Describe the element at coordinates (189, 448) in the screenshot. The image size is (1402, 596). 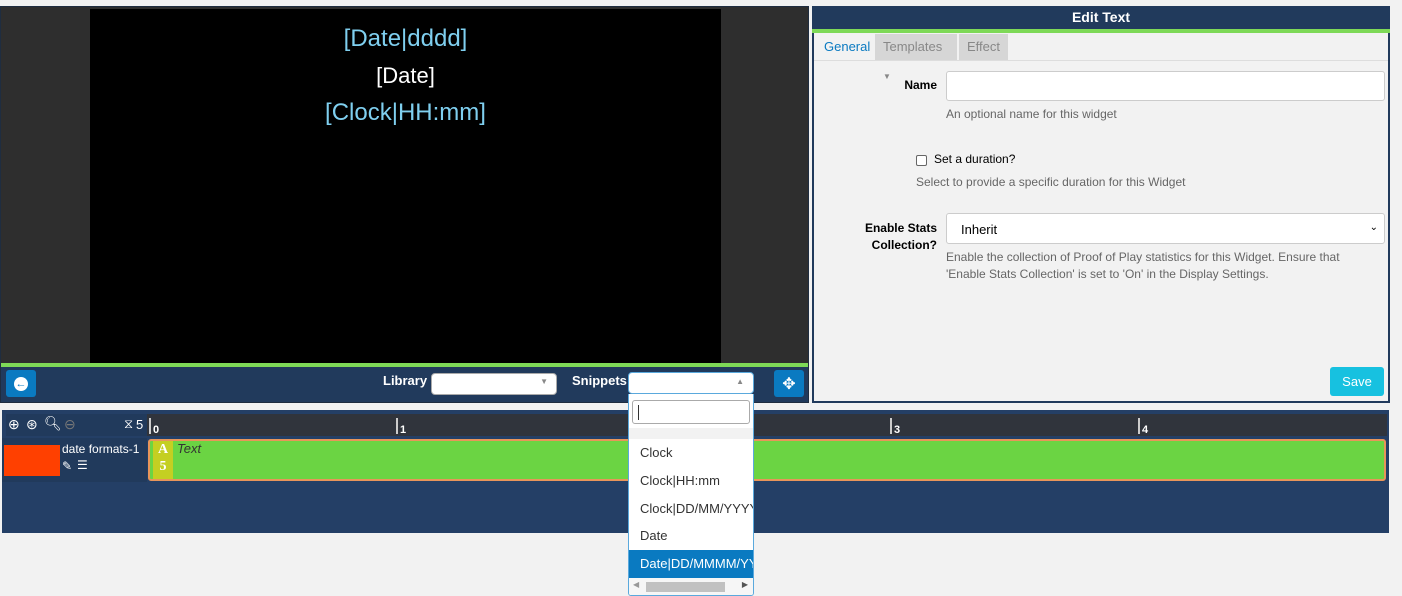
I see `widget-label: Text` at that location.